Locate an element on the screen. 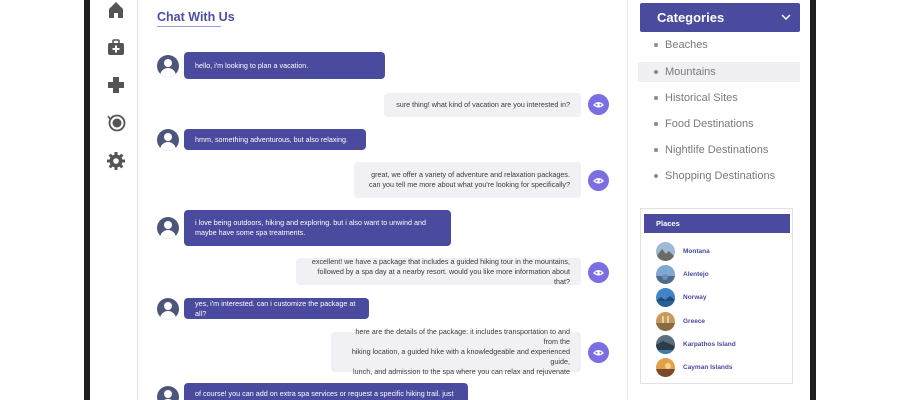 The height and width of the screenshot is (400, 900). medical-bag-icon is located at coordinates (116, 47).